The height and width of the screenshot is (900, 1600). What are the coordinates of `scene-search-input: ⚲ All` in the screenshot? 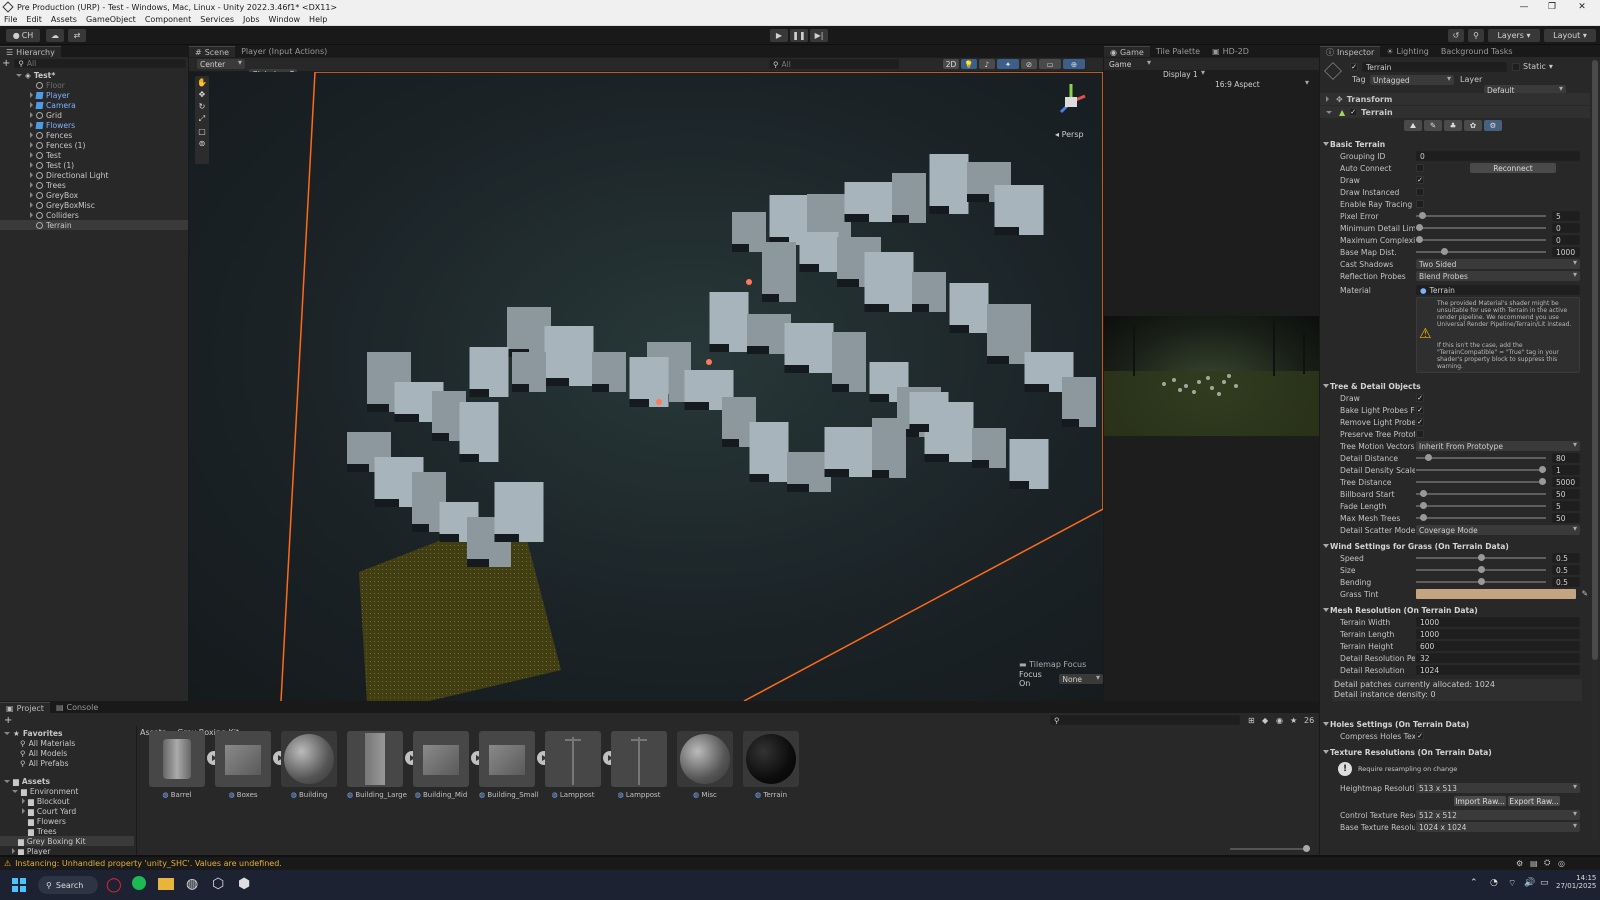 It's located at (834, 64).